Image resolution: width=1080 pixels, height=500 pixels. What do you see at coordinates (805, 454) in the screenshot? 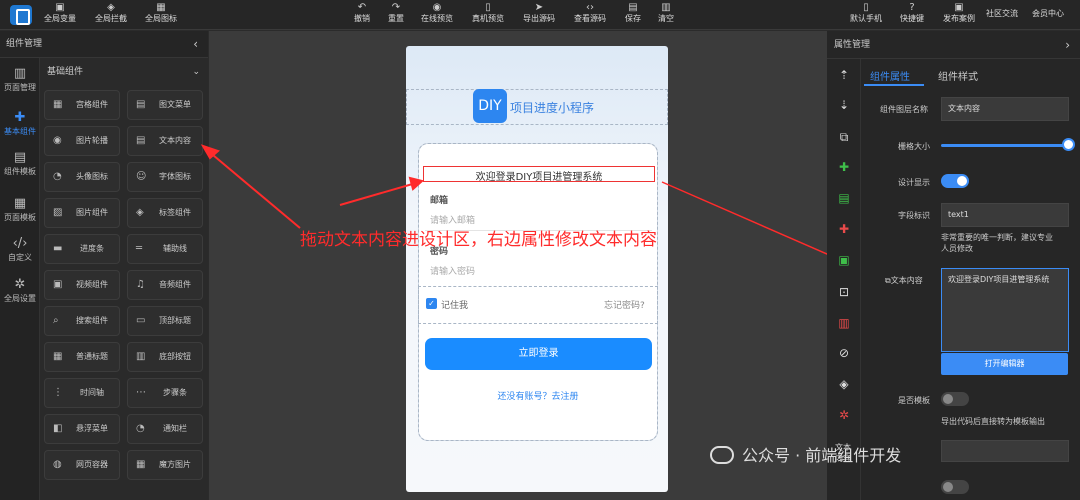
I see `watermark: 公众号 · 前端组件开发` at bounding box center [805, 454].